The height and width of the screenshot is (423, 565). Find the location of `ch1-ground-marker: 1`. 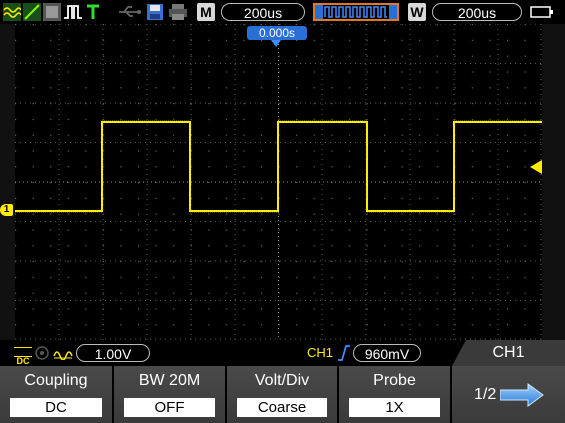

ch1-ground-marker: 1 is located at coordinates (6, 210).